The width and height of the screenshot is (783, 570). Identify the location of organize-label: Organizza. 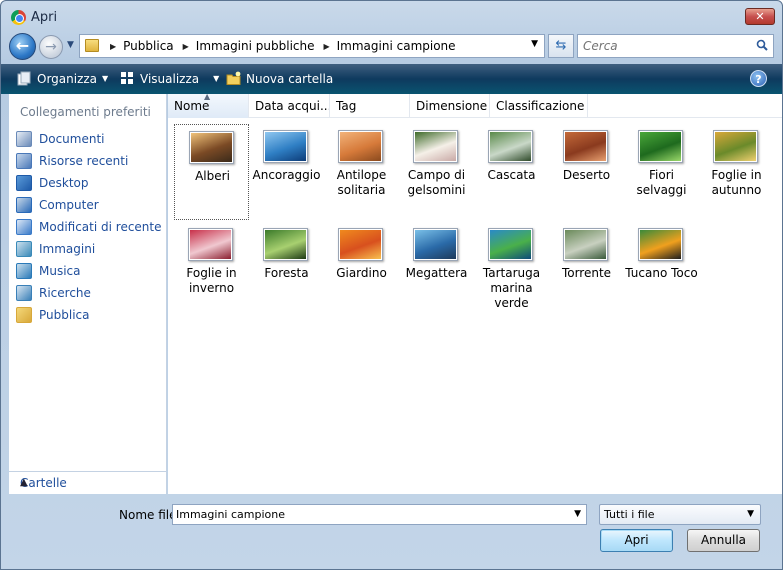
(67, 78).